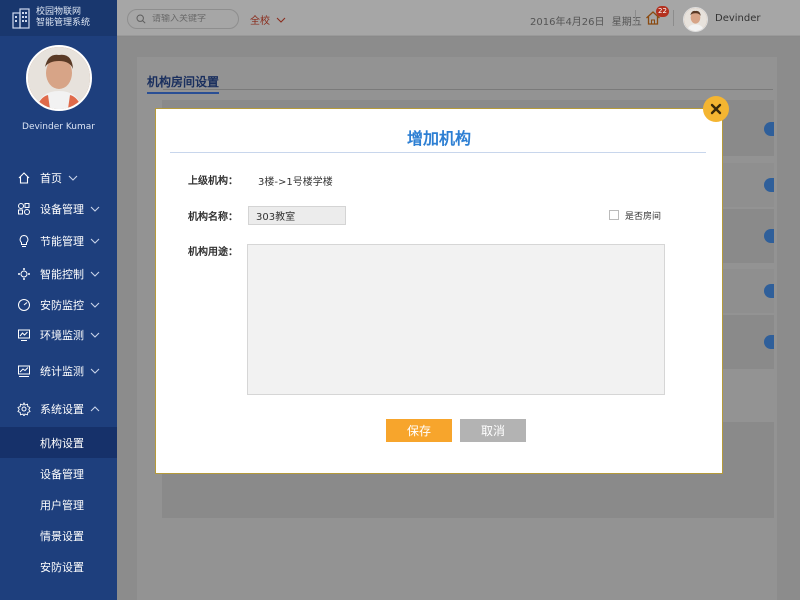  What do you see at coordinates (58, 504) in the screenshot?
I see `submenu-item-user-management: 用户管理` at bounding box center [58, 504].